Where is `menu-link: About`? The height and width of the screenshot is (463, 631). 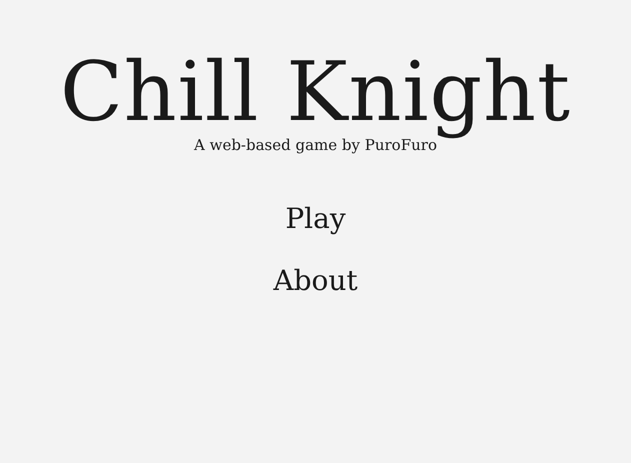 menu-link: About is located at coordinates (315, 281).